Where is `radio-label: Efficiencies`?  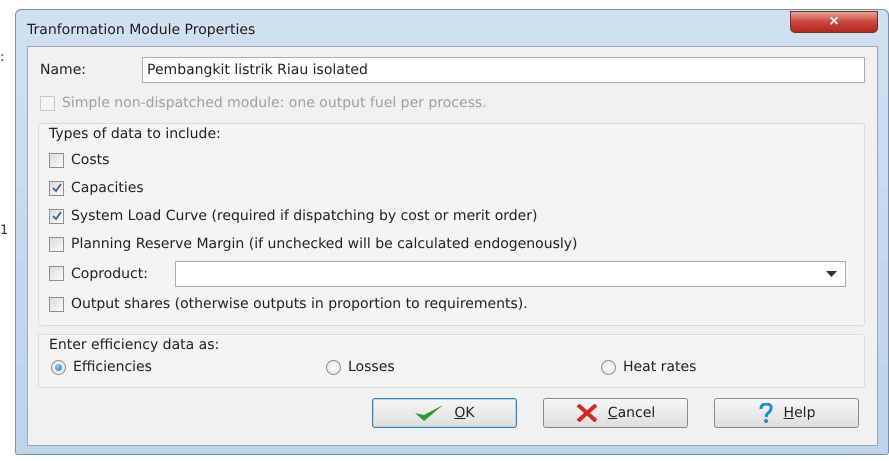
radio-label: Efficiencies is located at coordinates (112, 367).